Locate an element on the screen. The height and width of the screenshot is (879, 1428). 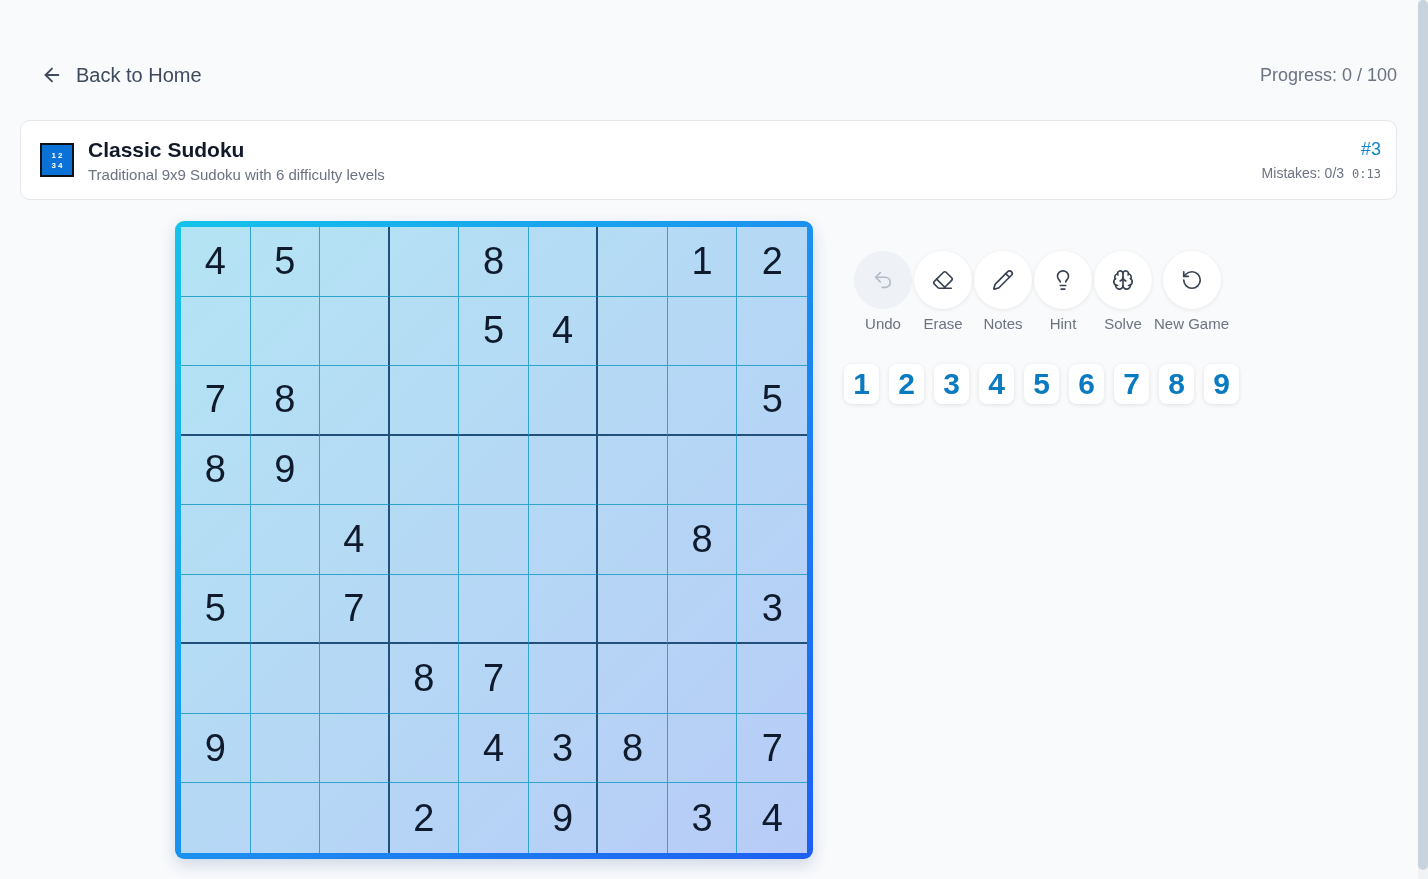
hint-button: Hint is located at coordinates (1063, 291).